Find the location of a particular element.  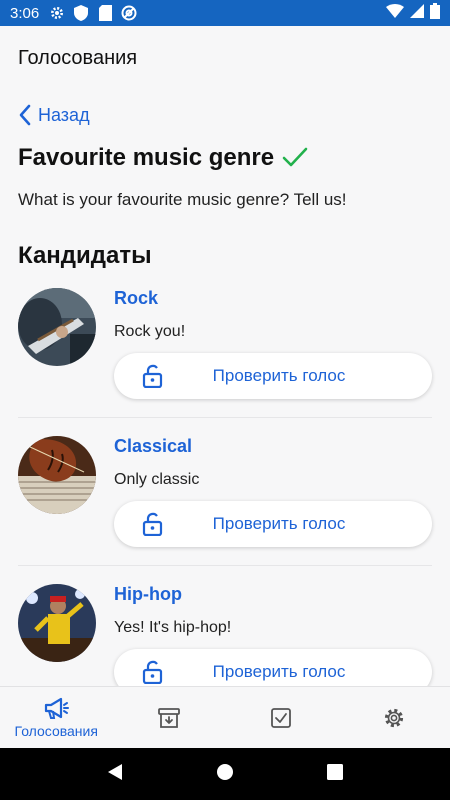

candidate-description: Yes! It's hip-hop! is located at coordinates (173, 627).